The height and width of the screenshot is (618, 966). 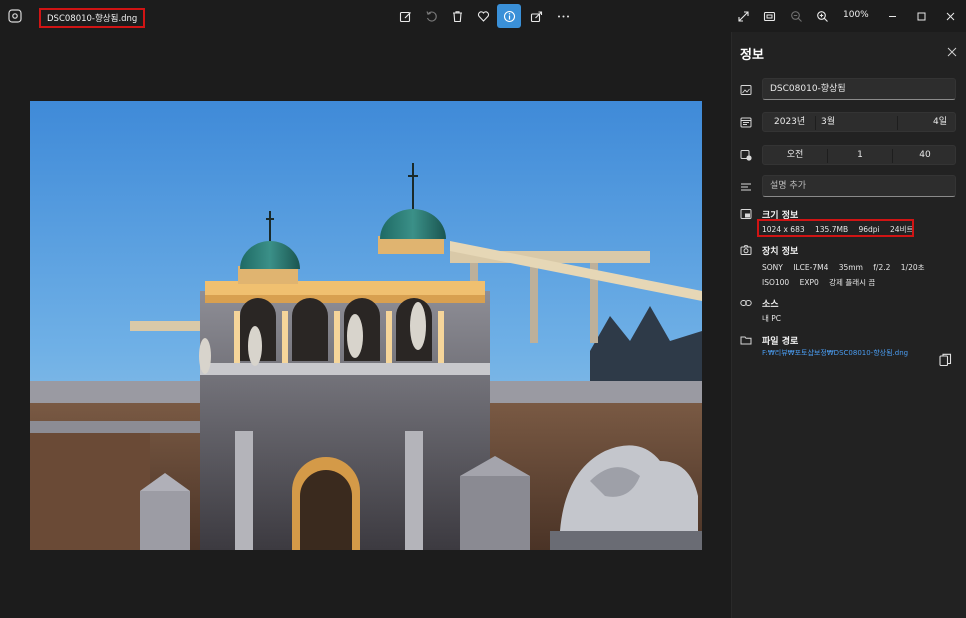 I want to click on rotate-button, so click(x=431, y=16).